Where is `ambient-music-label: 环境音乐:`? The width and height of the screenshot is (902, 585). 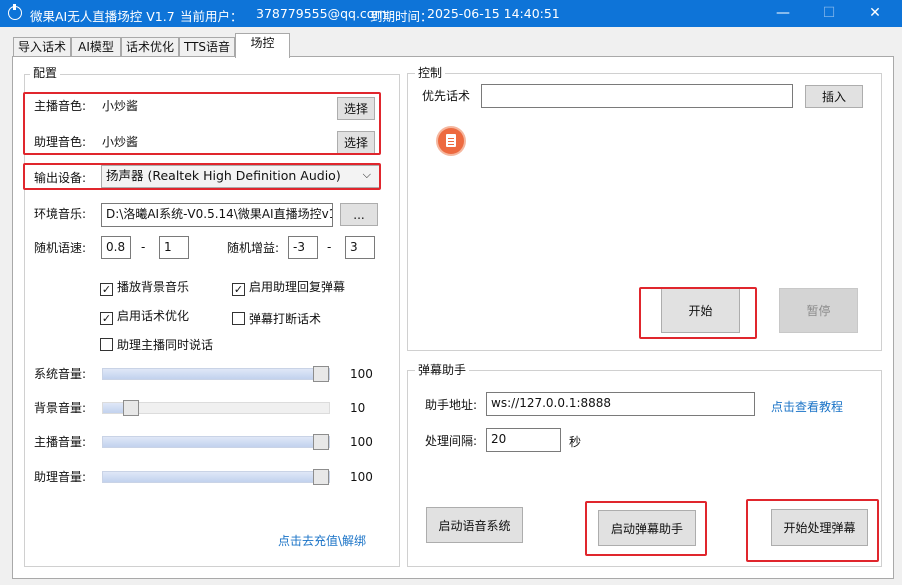 ambient-music-label: 环境音乐: is located at coordinates (60, 214).